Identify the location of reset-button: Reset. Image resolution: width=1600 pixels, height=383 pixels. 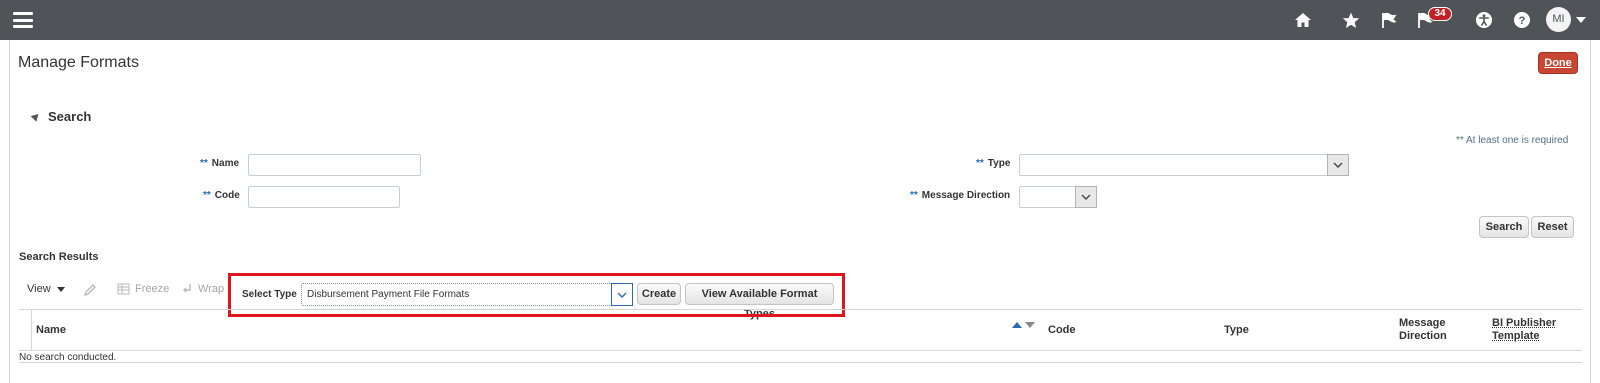
(1552, 227).